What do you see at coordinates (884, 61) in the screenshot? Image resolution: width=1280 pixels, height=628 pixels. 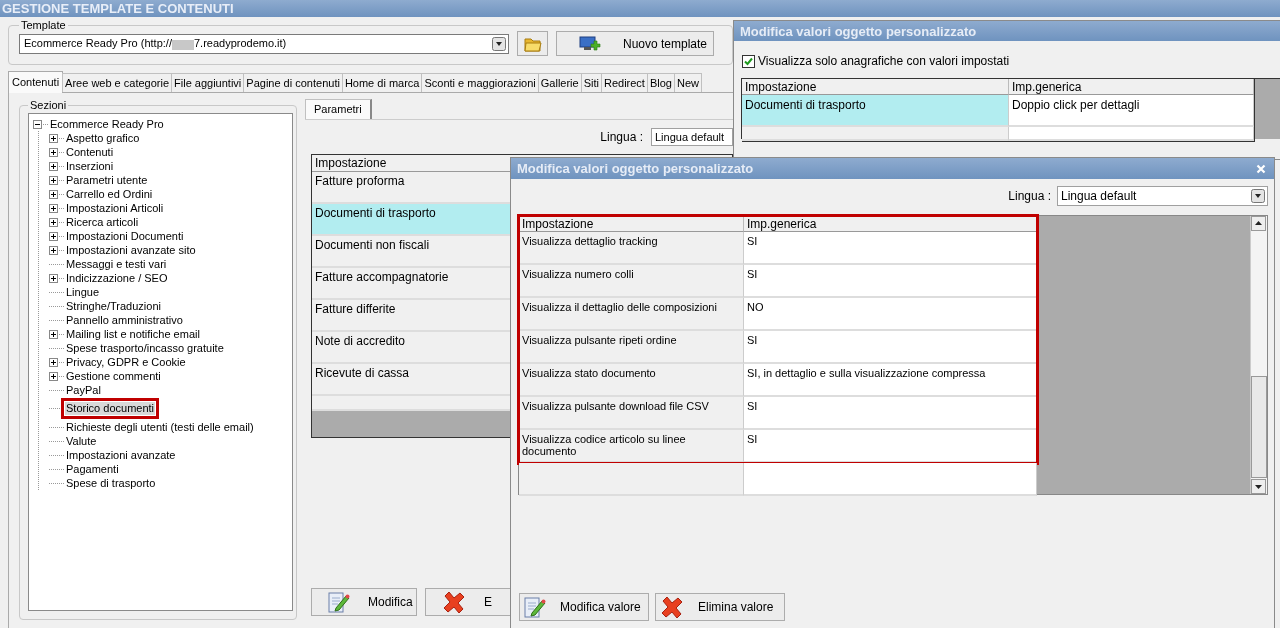 I see `checkbox-label: Visualizza solo anagrafiche con valori impostati` at bounding box center [884, 61].